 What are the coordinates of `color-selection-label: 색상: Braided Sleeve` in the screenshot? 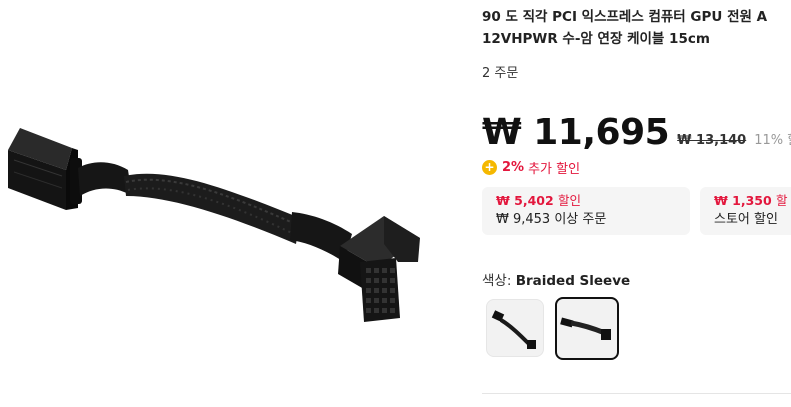 It's located at (556, 279).